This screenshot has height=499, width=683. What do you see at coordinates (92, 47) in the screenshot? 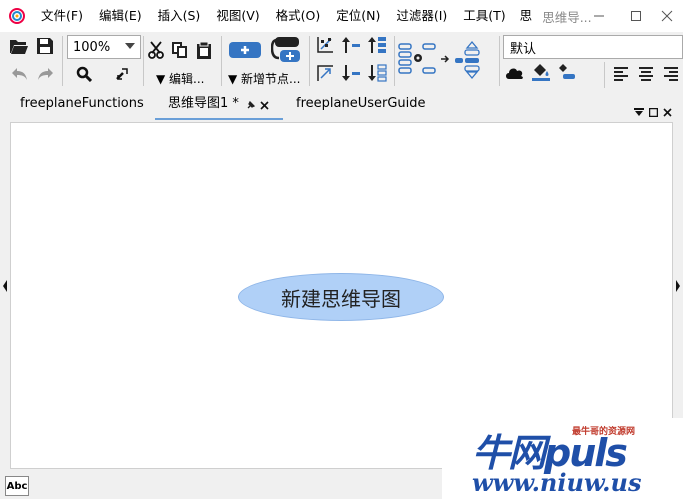
I see `zoom-value: 100%` at bounding box center [92, 47].